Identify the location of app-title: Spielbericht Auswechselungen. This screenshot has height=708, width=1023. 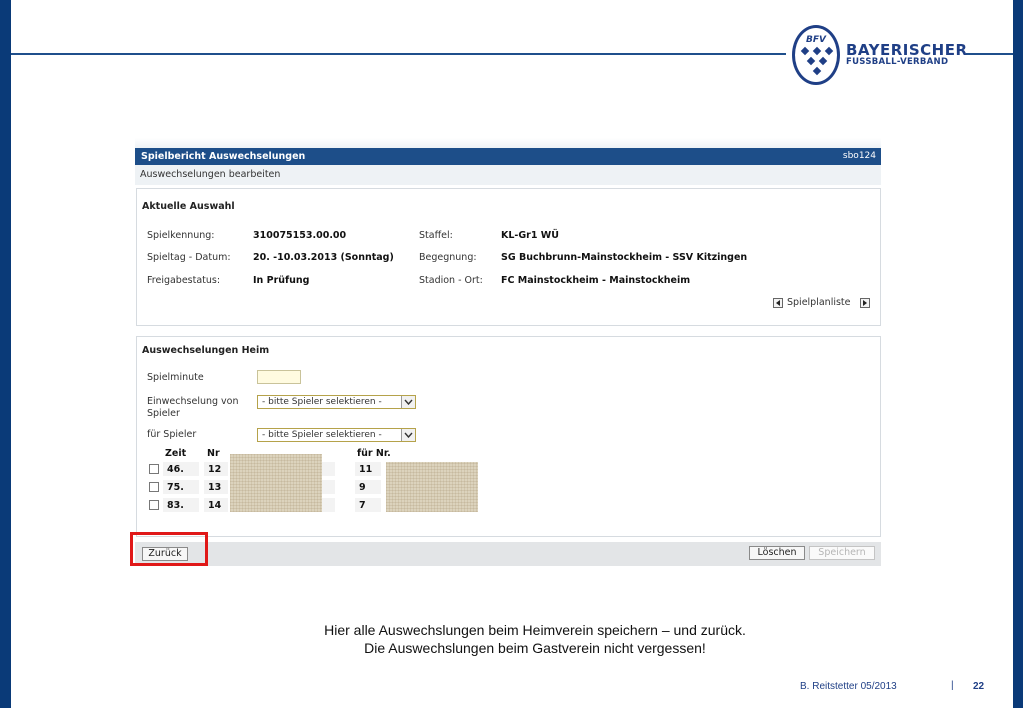
(223, 156).